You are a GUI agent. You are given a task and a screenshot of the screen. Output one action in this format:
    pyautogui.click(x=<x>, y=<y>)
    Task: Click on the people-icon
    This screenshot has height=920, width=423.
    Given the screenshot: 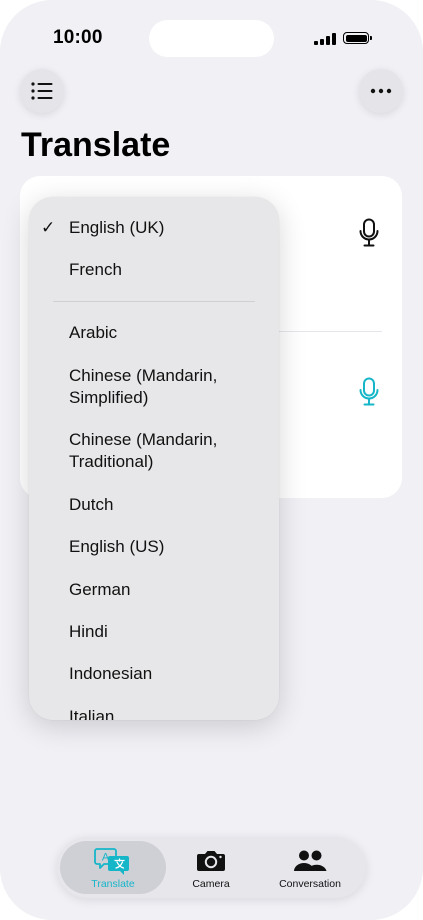 What is the action you would take?
    pyautogui.click(x=310, y=860)
    